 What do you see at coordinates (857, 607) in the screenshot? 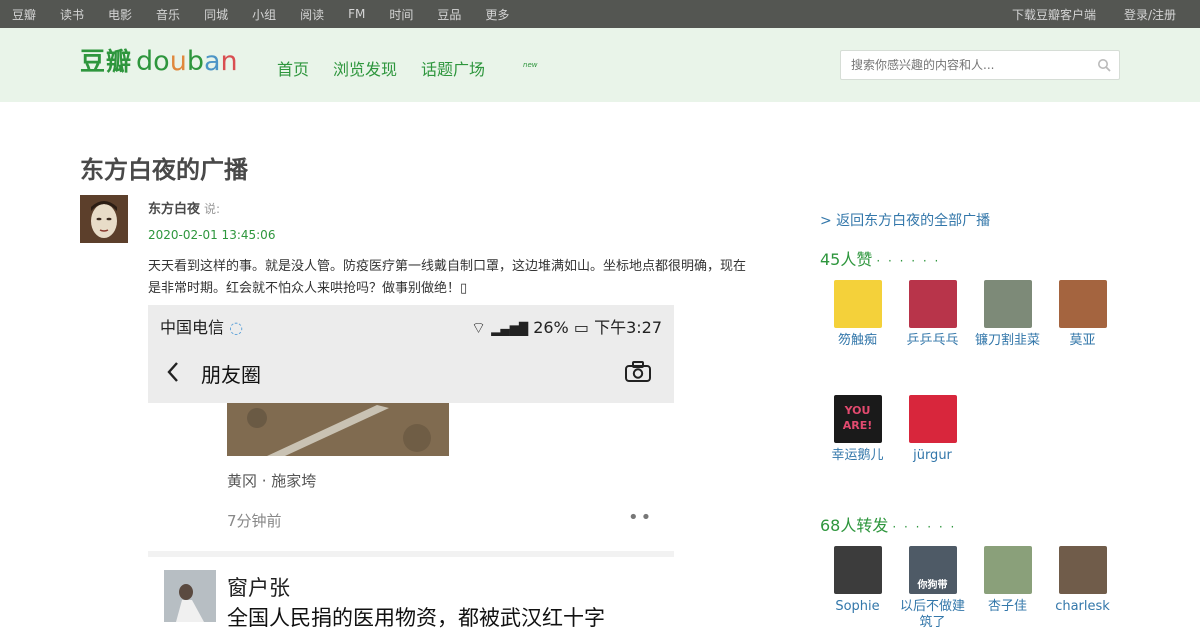
I see `user-name: Sophie` at bounding box center [857, 607].